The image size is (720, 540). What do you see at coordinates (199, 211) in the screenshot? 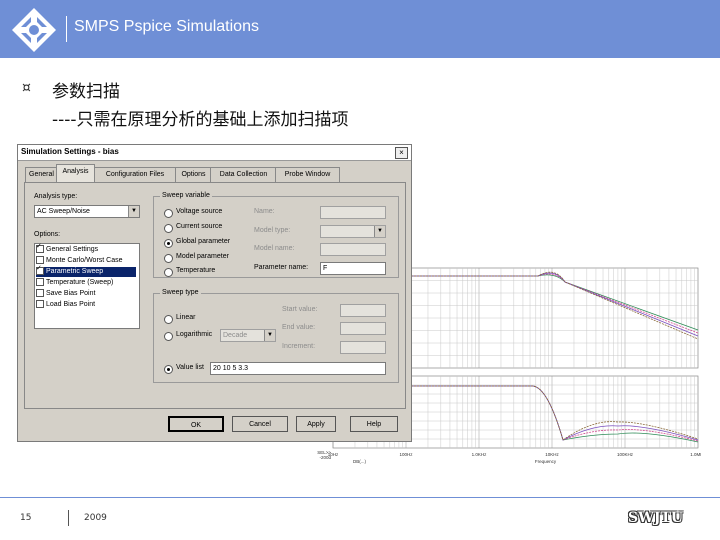
I see `radio-label: Voltage source` at bounding box center [199, 211].